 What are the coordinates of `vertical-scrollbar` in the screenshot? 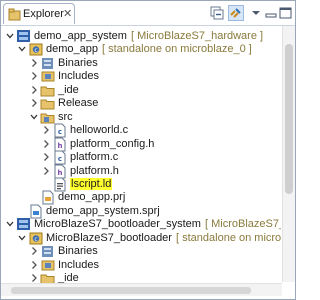 It's located at (288, 154).